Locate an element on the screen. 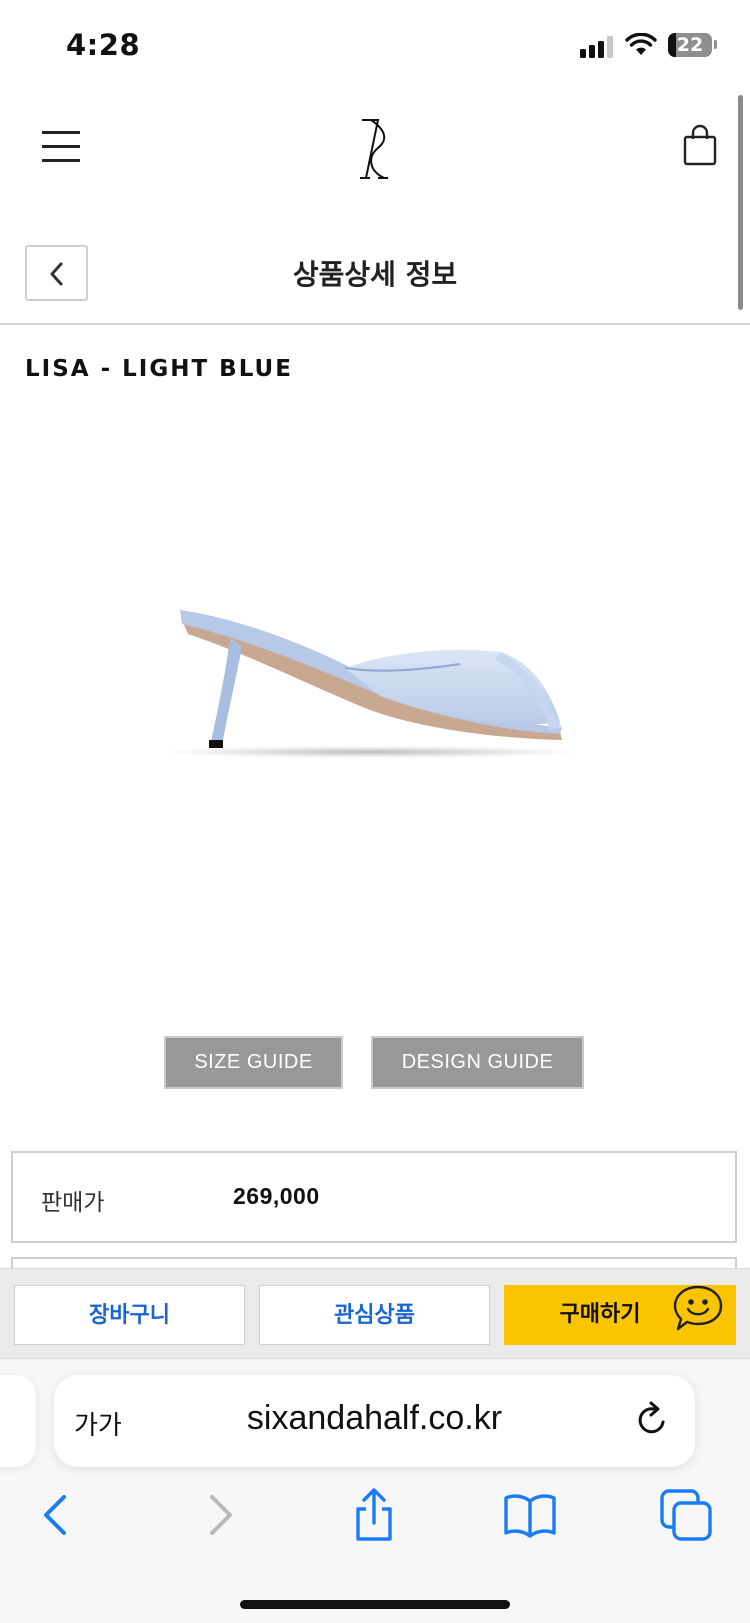 The width and height of the screenshot is (750, 1623). action-bar: 장바구니 관심상품 구매하기 is located at coordinates (375, 1313).